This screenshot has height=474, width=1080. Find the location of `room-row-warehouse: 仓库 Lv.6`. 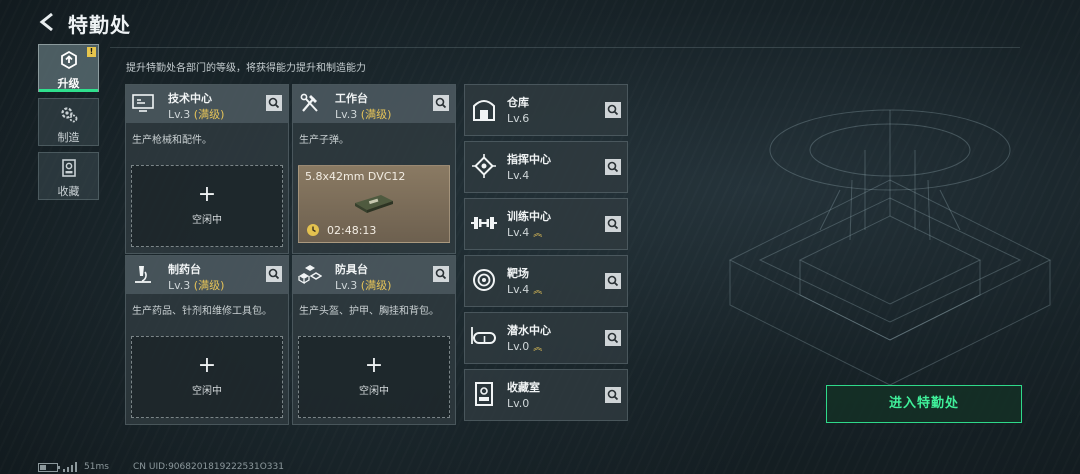

room-row-warehouse: 仓库 Lv.6 is located at coordinates (546, 110).